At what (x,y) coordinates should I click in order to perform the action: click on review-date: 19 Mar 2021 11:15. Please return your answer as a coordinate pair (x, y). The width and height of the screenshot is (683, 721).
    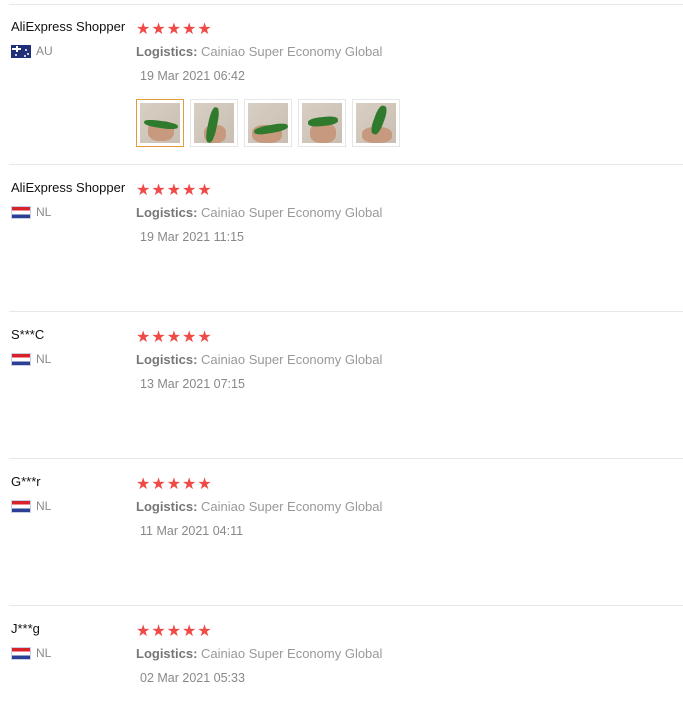
    Looking at the image, I should click on (192, 237).